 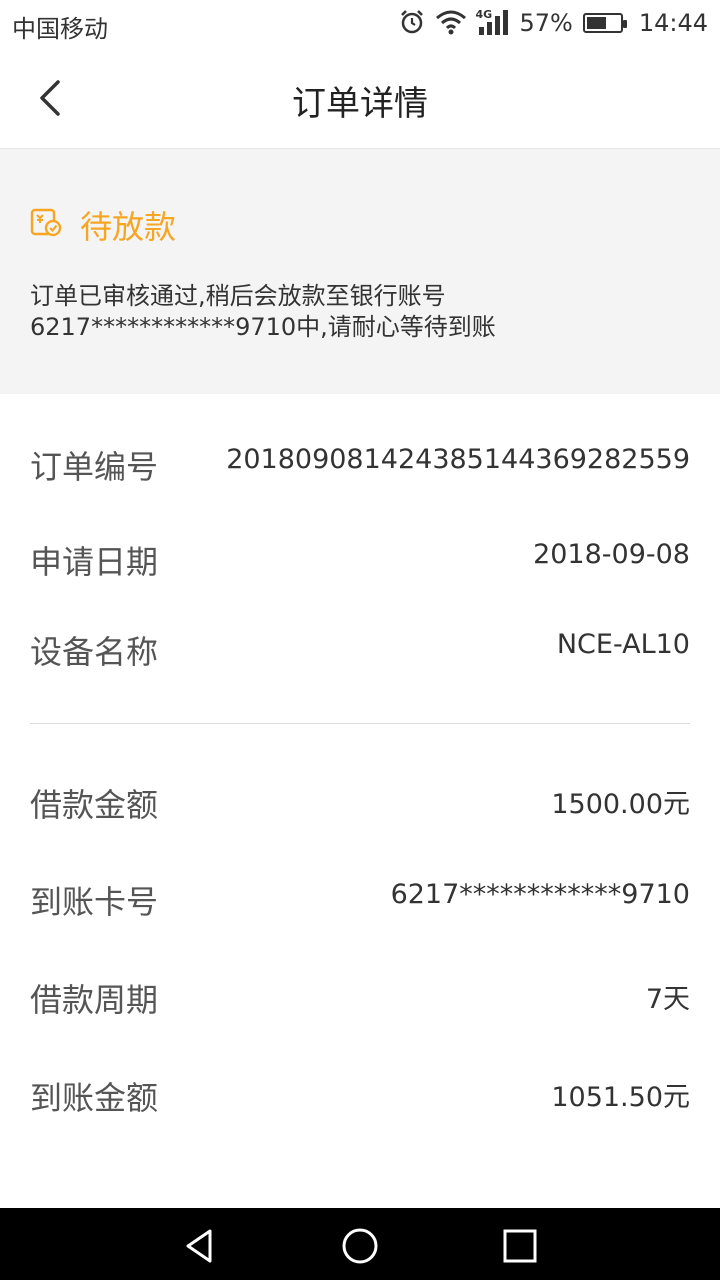 I want to click on row-label: 借款金额, so click(x=94, y=805).